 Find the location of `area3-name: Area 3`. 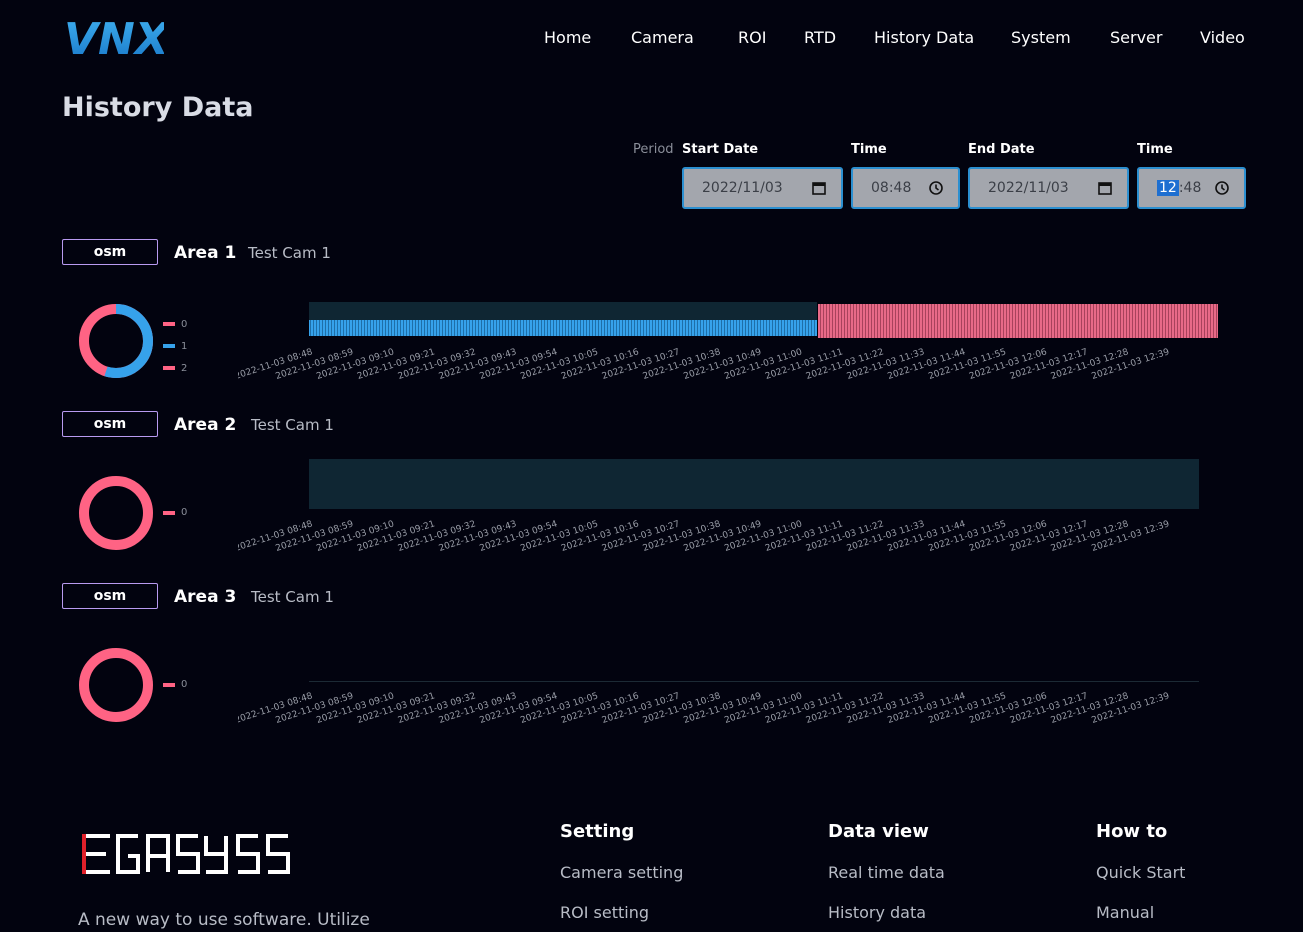

area3-name: Area 3 is located at coordinates (205, 597).